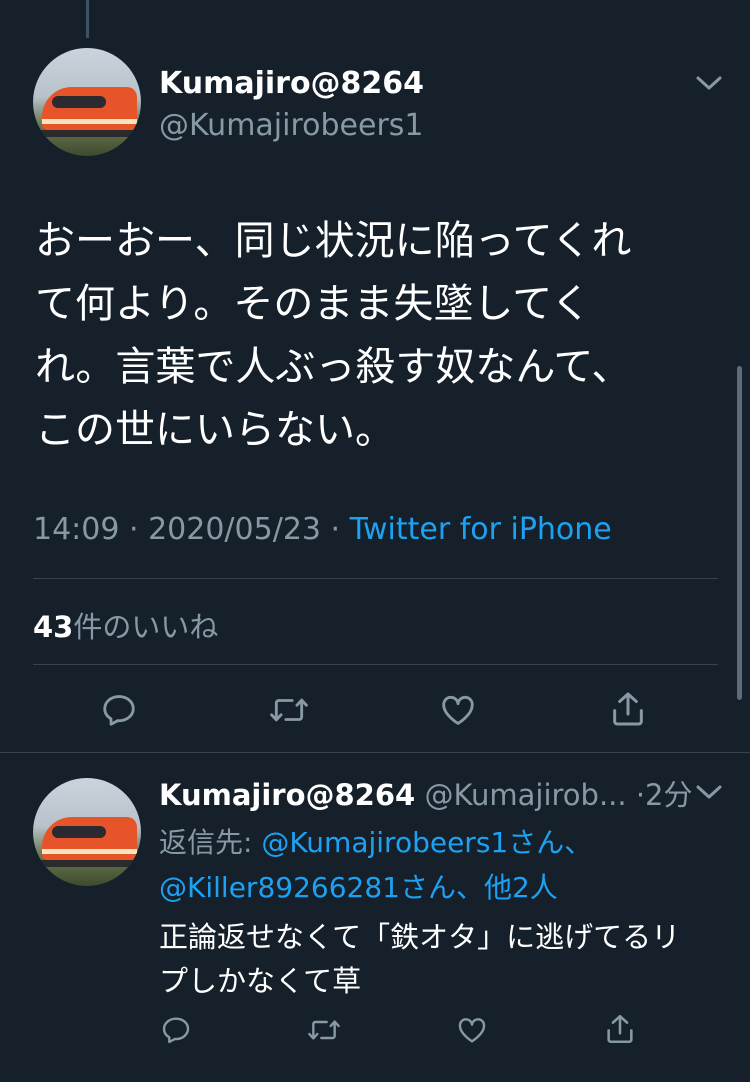  Describe the element at coordinates (175, 4) in the screenshot. I see `reply-icon: ⌒` at that location.